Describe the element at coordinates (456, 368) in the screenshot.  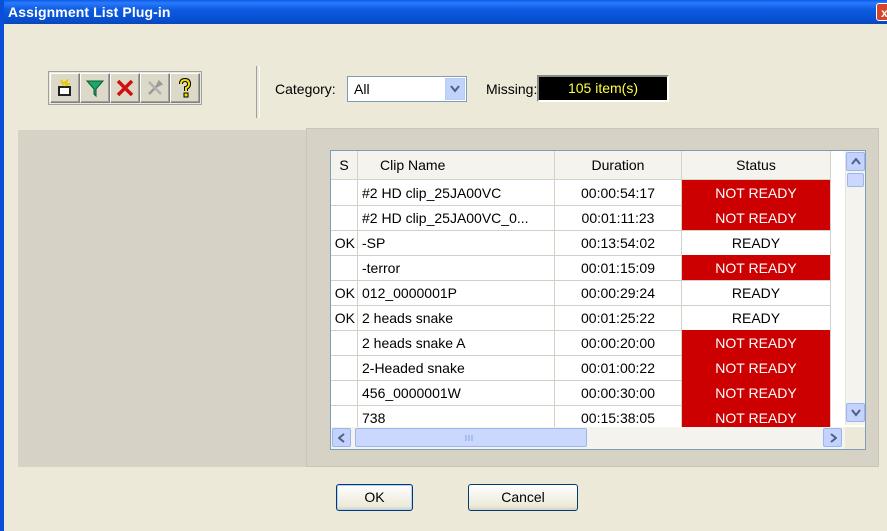
I see `clip-name-cell: 2-Headed snake` at that location.